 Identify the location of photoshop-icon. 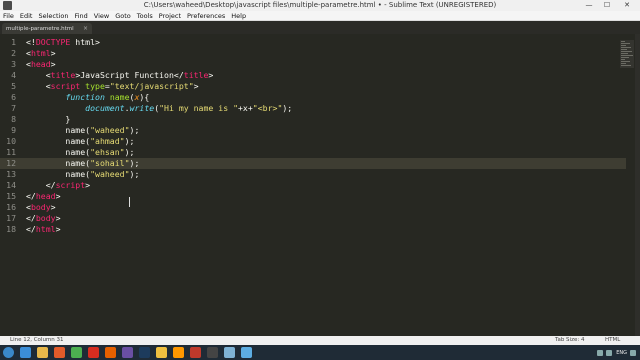
(144, 352).